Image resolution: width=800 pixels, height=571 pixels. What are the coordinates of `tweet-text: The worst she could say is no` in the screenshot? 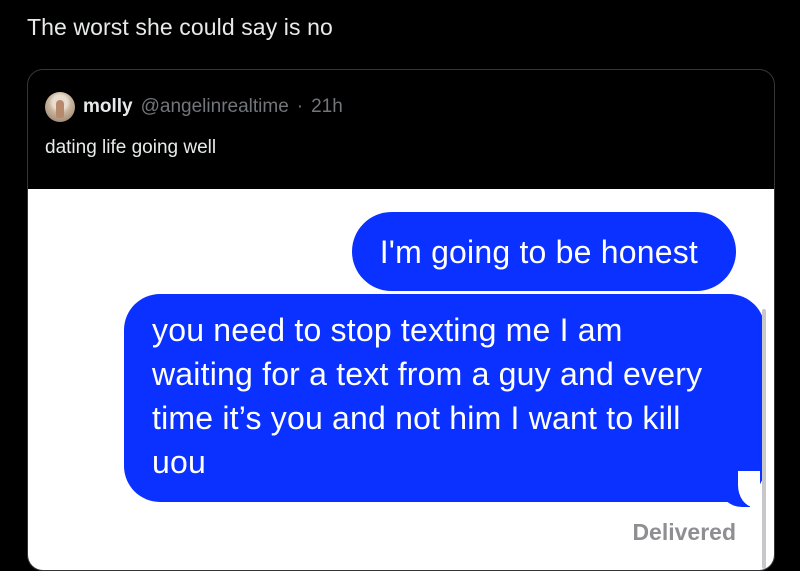 It's located at (180, 27).